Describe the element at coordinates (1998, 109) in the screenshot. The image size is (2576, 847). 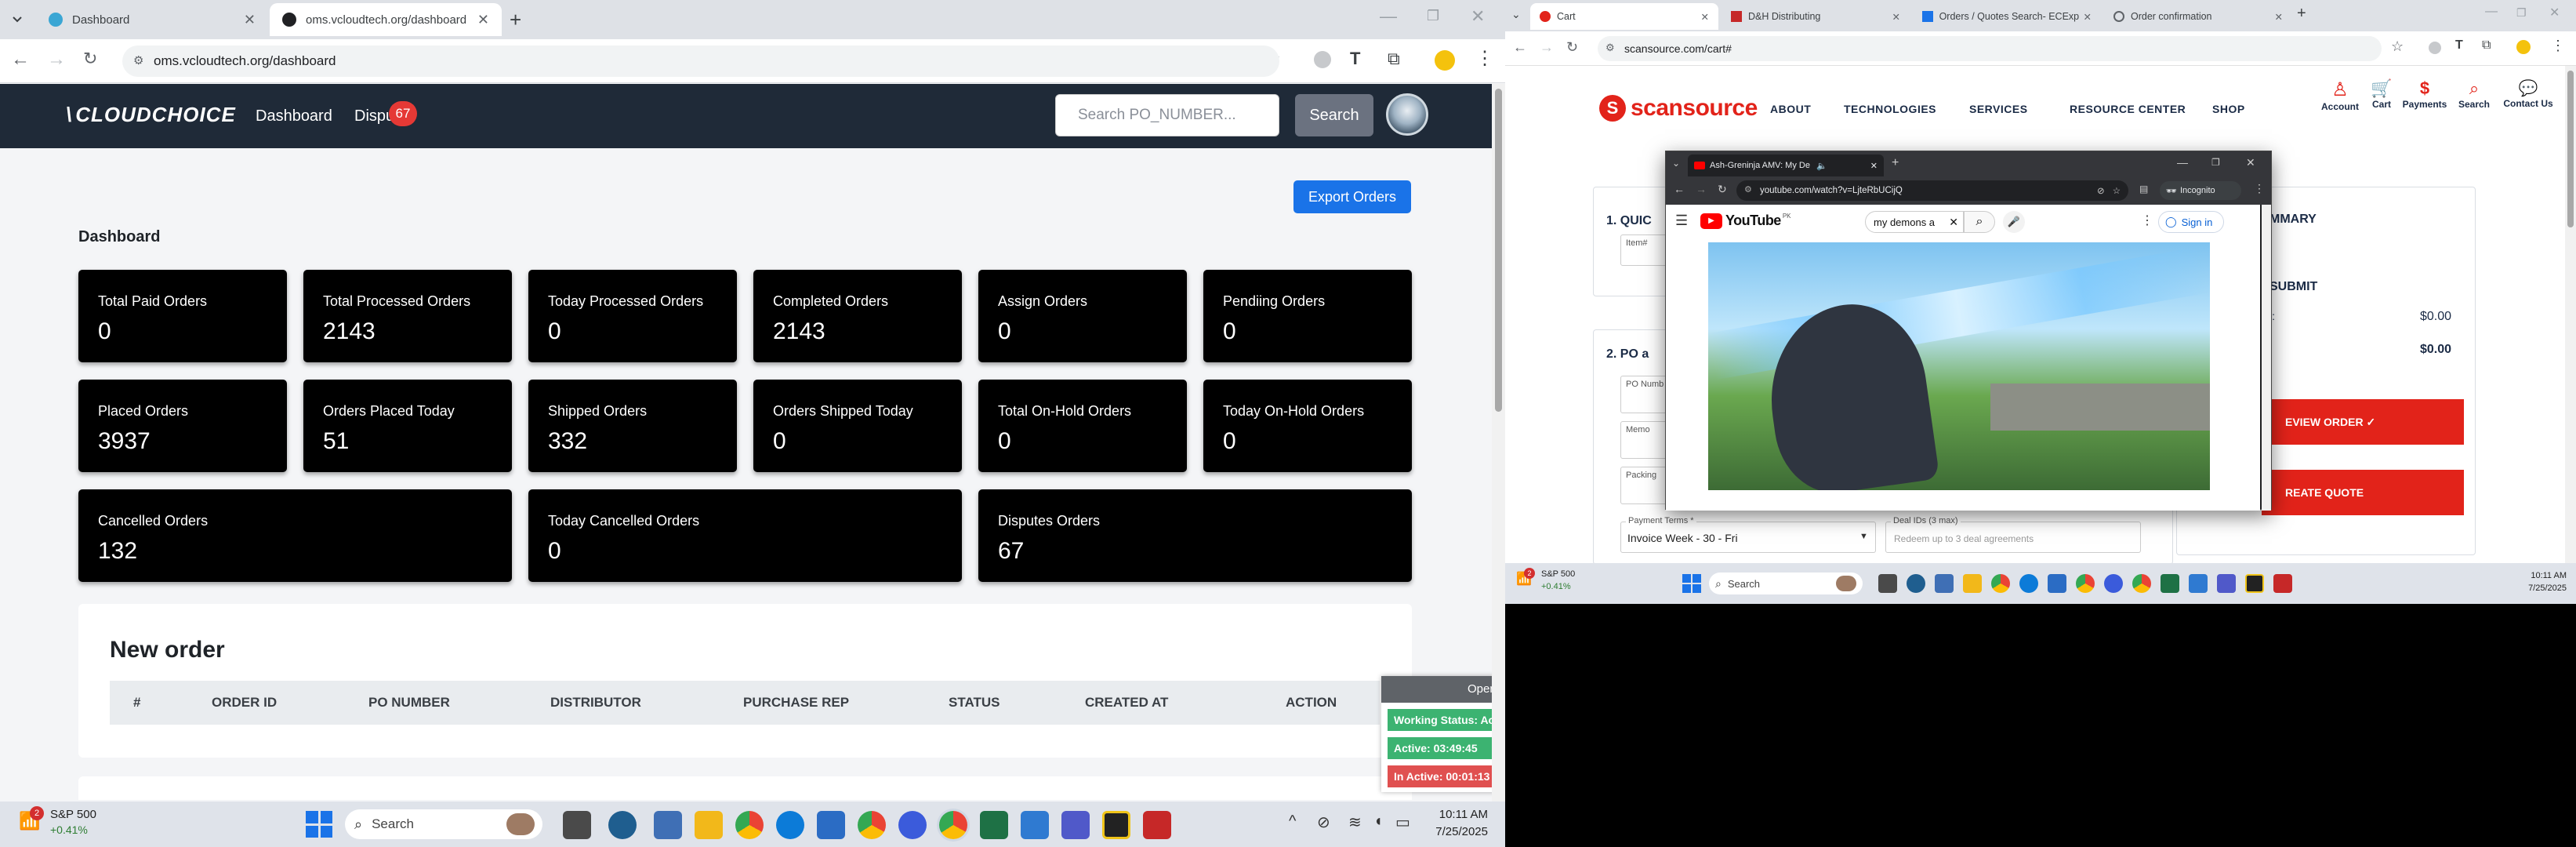
I see `menu-services: SERVICES` at that location.